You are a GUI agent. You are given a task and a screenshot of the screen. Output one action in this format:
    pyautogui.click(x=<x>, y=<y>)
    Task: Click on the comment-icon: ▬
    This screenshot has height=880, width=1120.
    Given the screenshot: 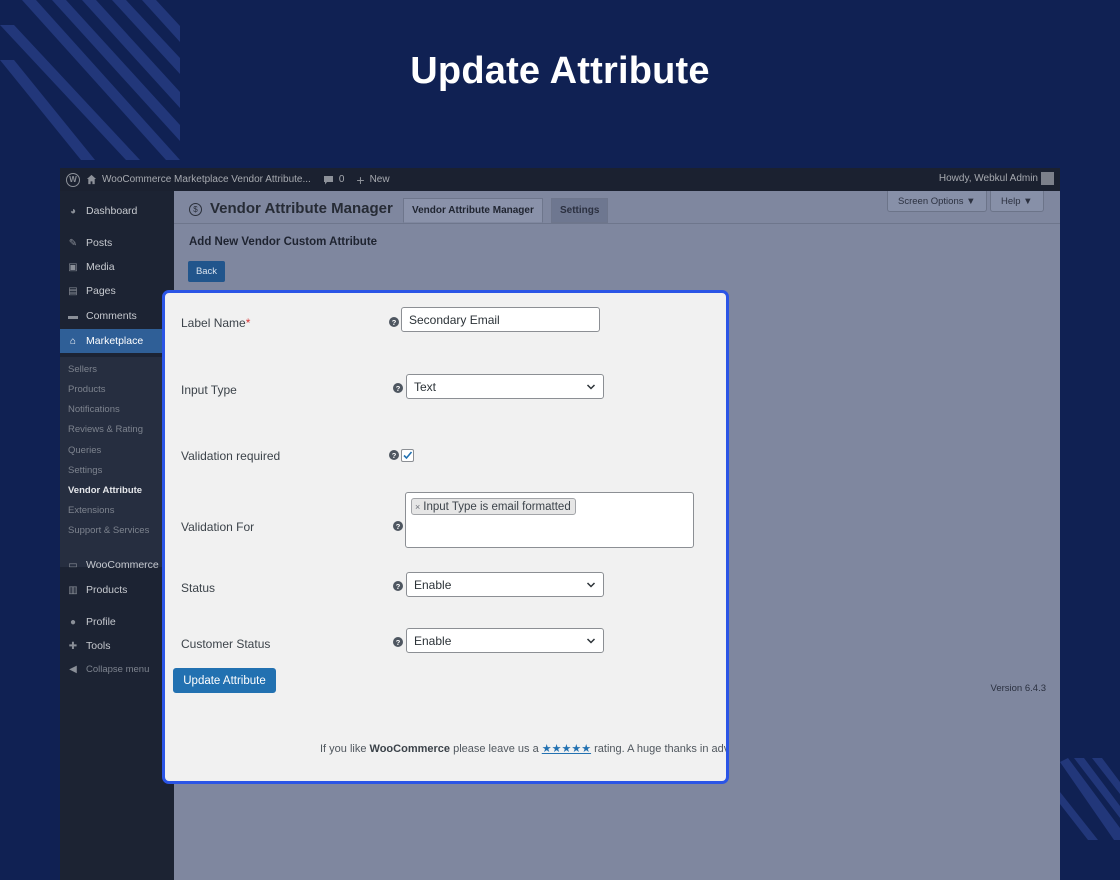 What is the action you would take?
    pyautogui.click(x=73, y=316)
    